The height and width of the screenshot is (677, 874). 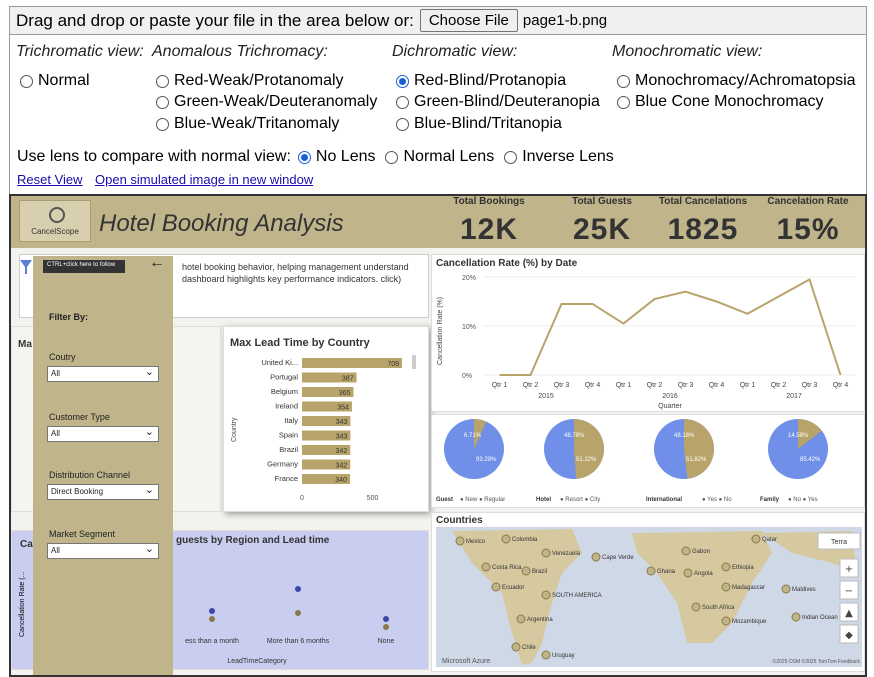 I want to click on bar-category-label: France, so click(x=286, y=478).